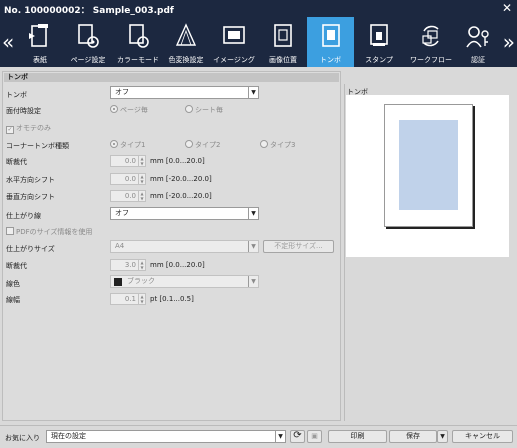 The height and width of the screenshot is (448, 517). What do you see at coordinates (33, 128) in the screenshot?
I see `front-only-text: オモテのみ` at bounding box center [33, 128].